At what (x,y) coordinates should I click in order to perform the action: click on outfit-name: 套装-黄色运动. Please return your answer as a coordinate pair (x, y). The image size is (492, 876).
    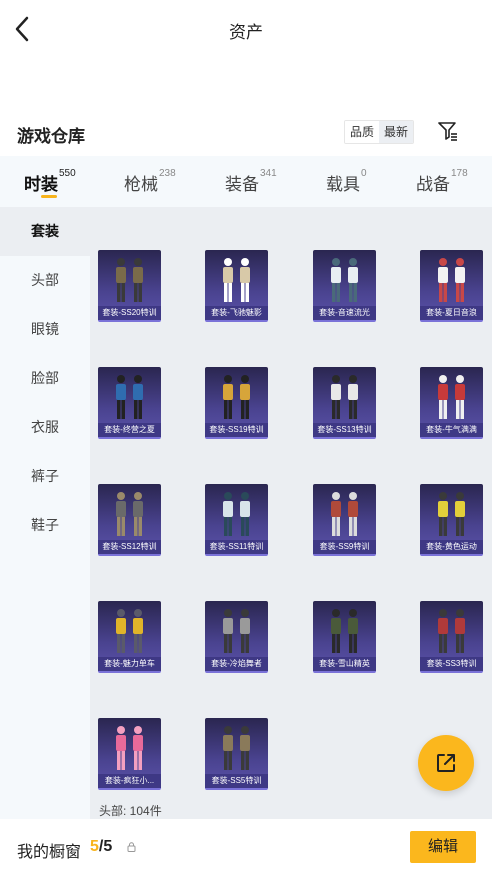
    Looking at the image, I should click on (451, 547).